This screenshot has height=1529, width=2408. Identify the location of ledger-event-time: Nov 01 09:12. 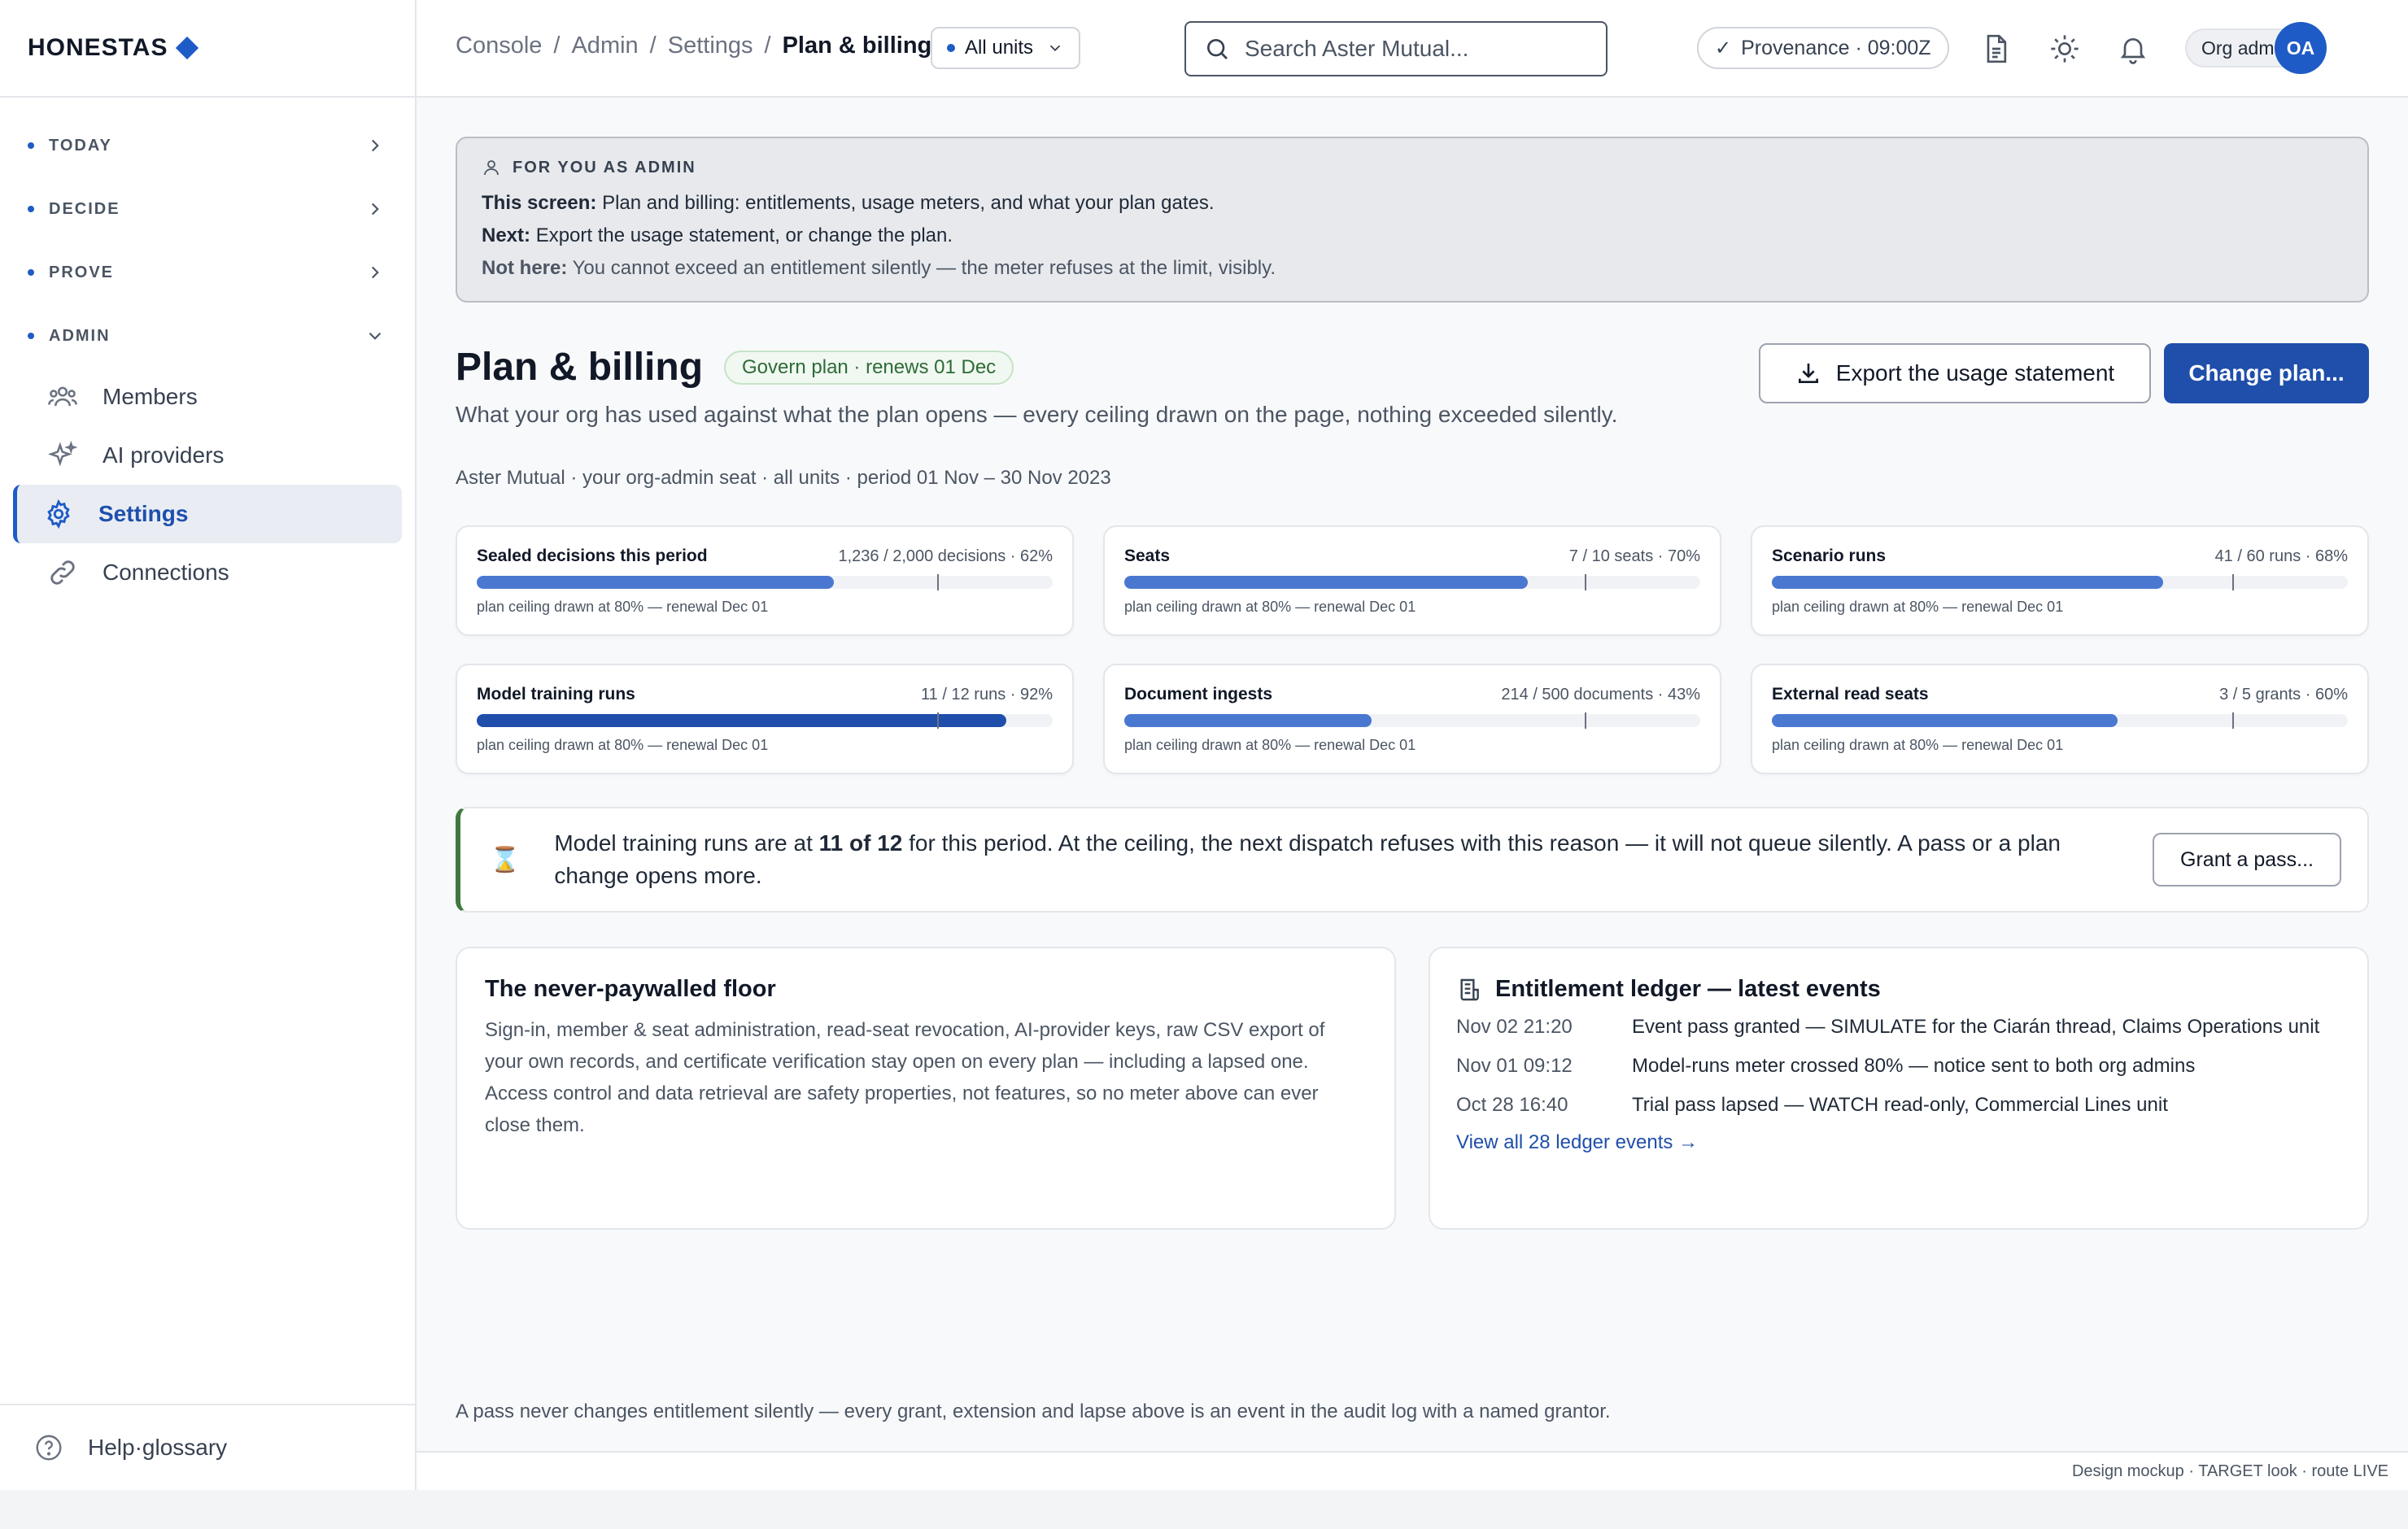
(1514, 1066).